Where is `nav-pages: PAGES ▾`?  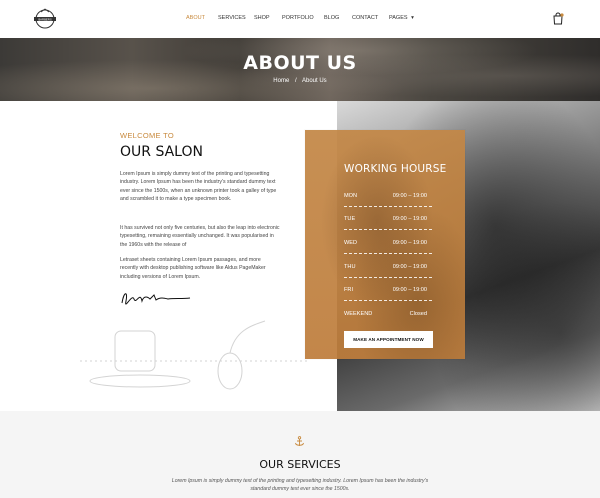 nav-pages: PAGES ▾ is located at coordinates (401, 18).